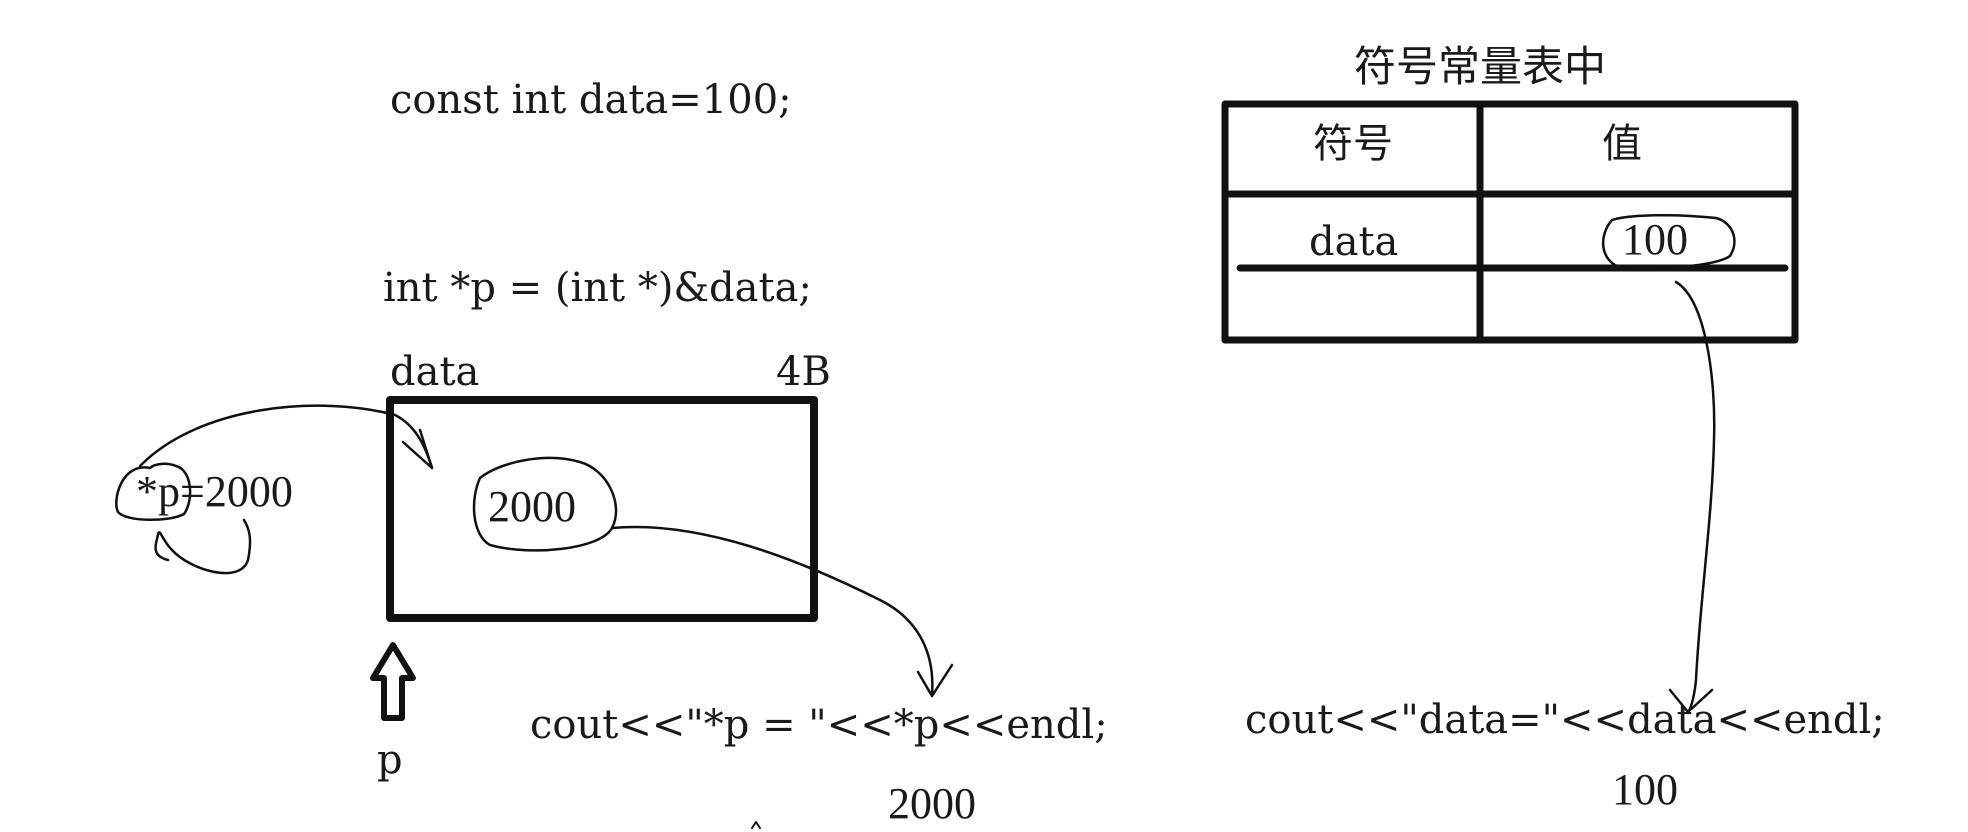  Describe the element at coordinates (1668, 241) in the screenshot. I see `symbol-value-circle` at that location.